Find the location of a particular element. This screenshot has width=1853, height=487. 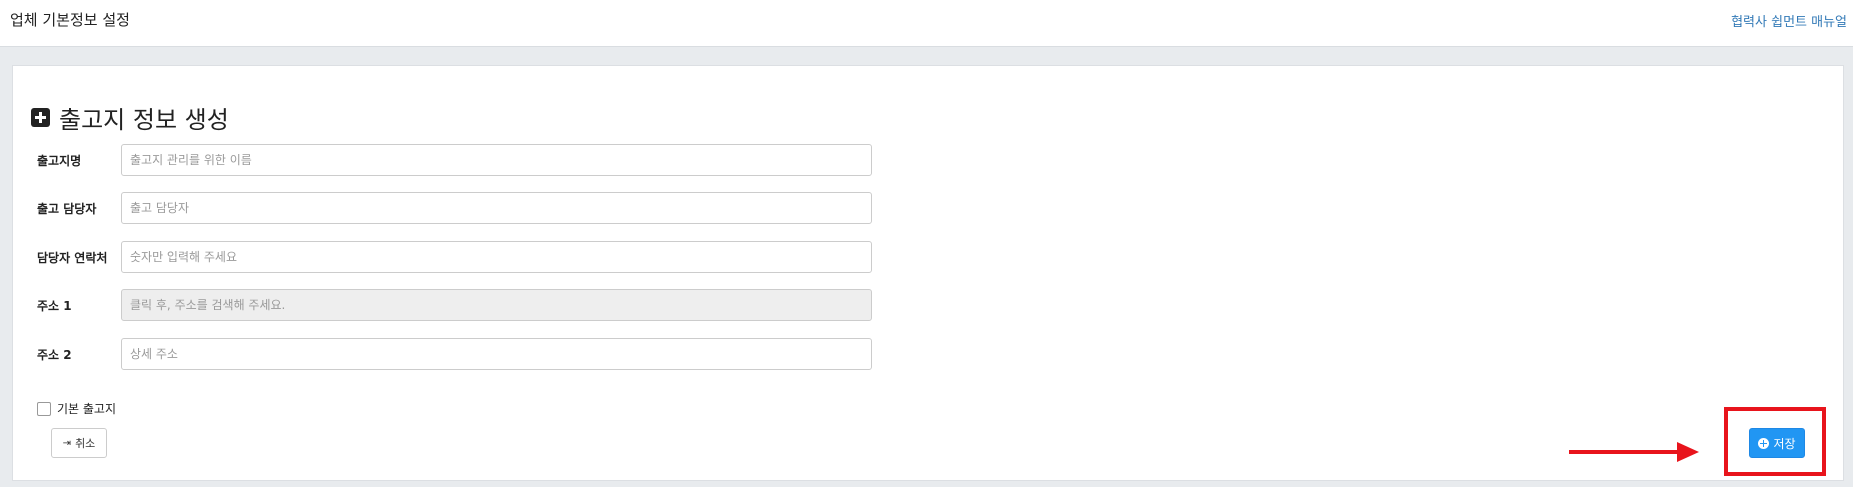

section-title: 출고지 정보 생성 is located at coordinates (130, 118).